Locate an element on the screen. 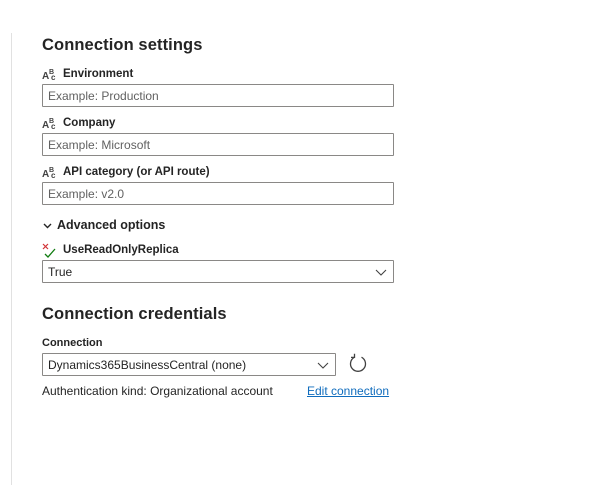  environment-input is located at coordinates (218, 95).